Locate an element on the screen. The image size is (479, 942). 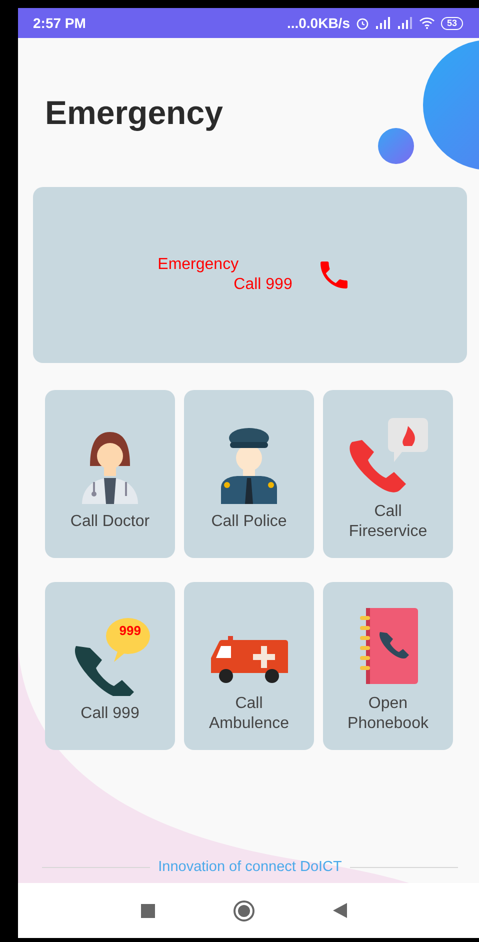
service-tile: Open Phonebook is located at coordinates (388, 666).